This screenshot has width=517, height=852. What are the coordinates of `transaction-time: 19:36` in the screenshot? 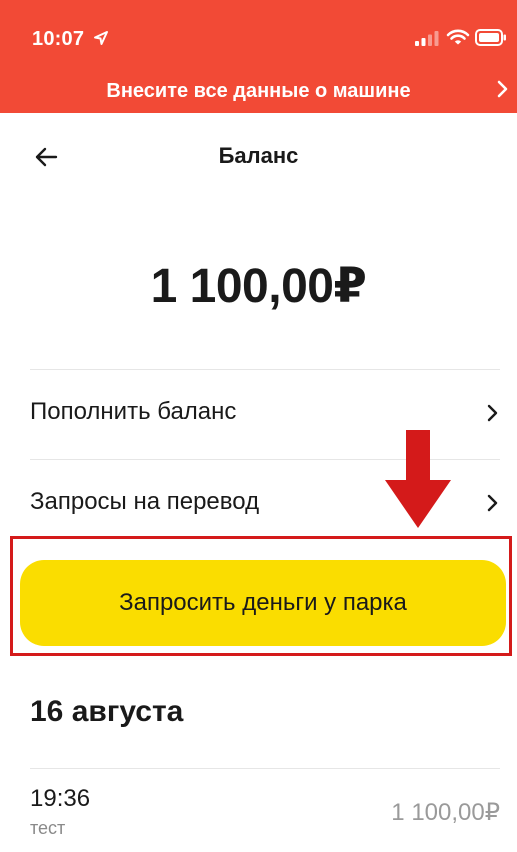 It's located at (60, 798).